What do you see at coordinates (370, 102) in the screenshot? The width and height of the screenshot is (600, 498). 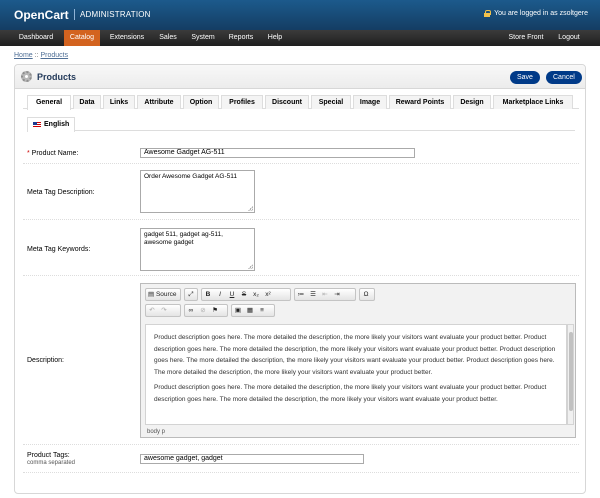 I see `tab-image: Image` at bounding box center [370, 102].